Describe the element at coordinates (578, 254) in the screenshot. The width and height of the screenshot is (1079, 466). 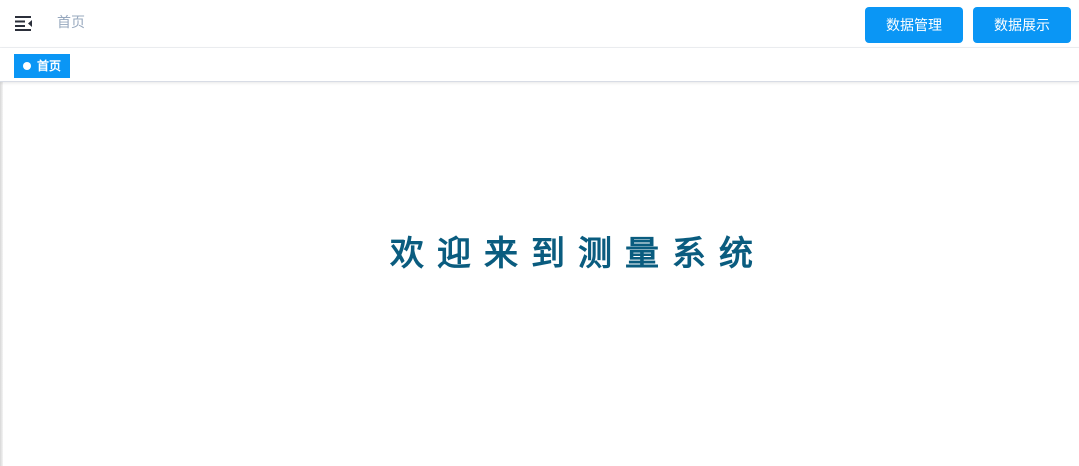
I see `welcome-title: 欢迎来到测量系统` at that location.